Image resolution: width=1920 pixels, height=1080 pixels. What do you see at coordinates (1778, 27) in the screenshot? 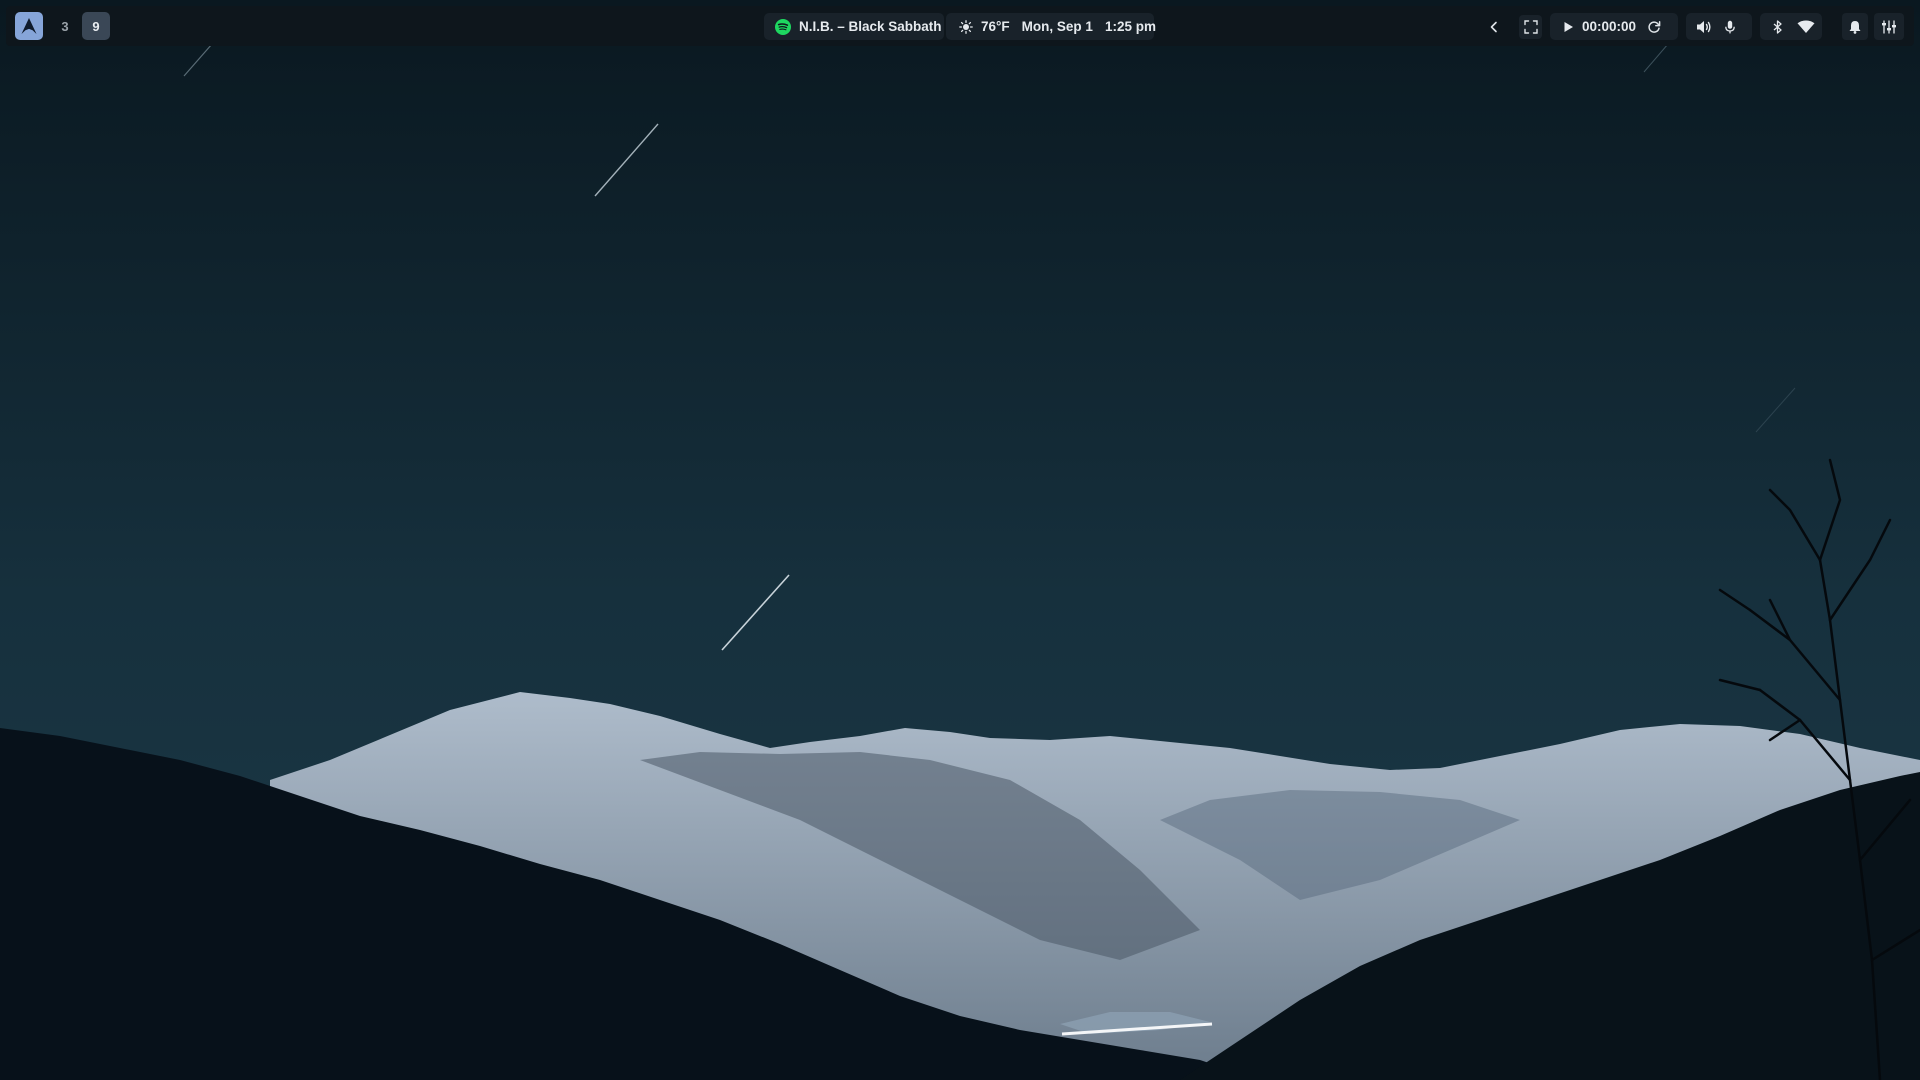
I see `bluetooth-icon` at bounding box center [1778, 27].